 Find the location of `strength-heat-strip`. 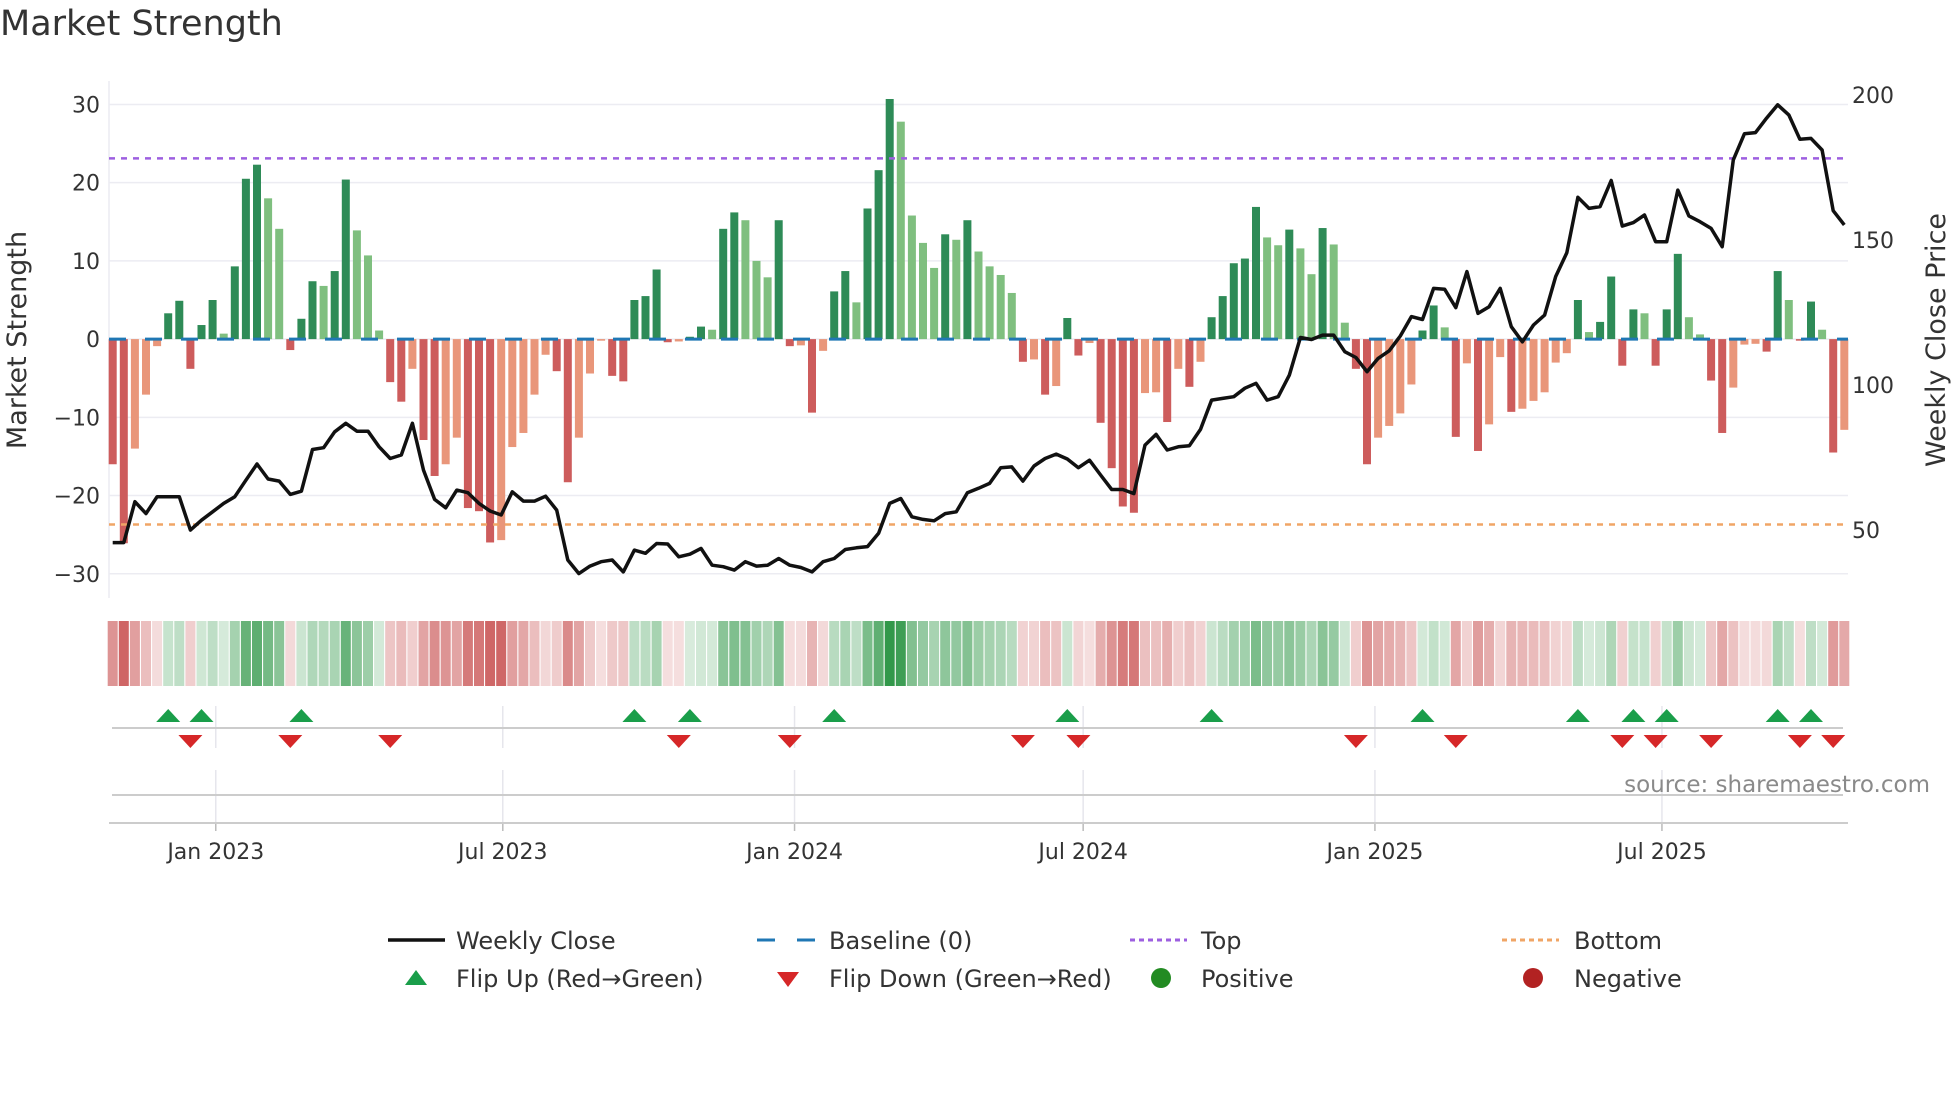

strength-heat-strip is located at coordinates (978, 653).